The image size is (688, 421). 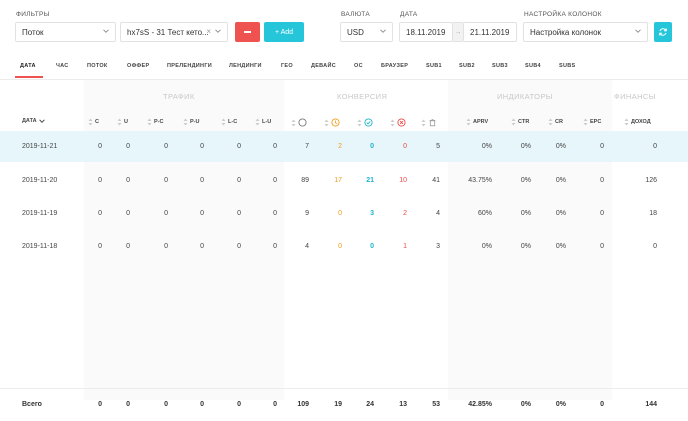 What do you see at coordinates (355, 32) in the screenshot?
I see `currency-value: USD` at bounding box center [355, 32].